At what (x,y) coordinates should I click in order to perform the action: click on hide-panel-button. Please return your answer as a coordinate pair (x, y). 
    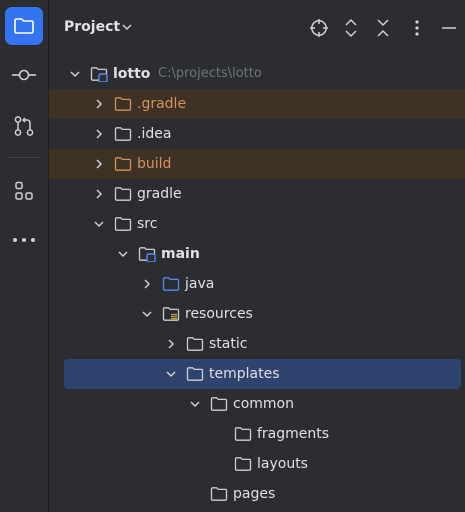
    Looking at the image, I should click on (449, 28).